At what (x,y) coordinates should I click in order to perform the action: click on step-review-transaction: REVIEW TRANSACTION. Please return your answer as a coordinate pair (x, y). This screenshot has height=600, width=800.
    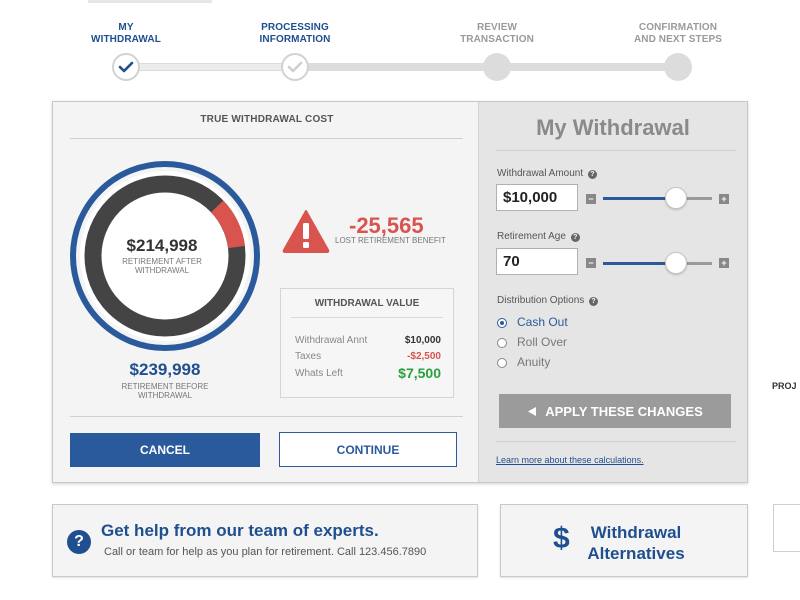
    Looking at the image, I should click on (497, 34).